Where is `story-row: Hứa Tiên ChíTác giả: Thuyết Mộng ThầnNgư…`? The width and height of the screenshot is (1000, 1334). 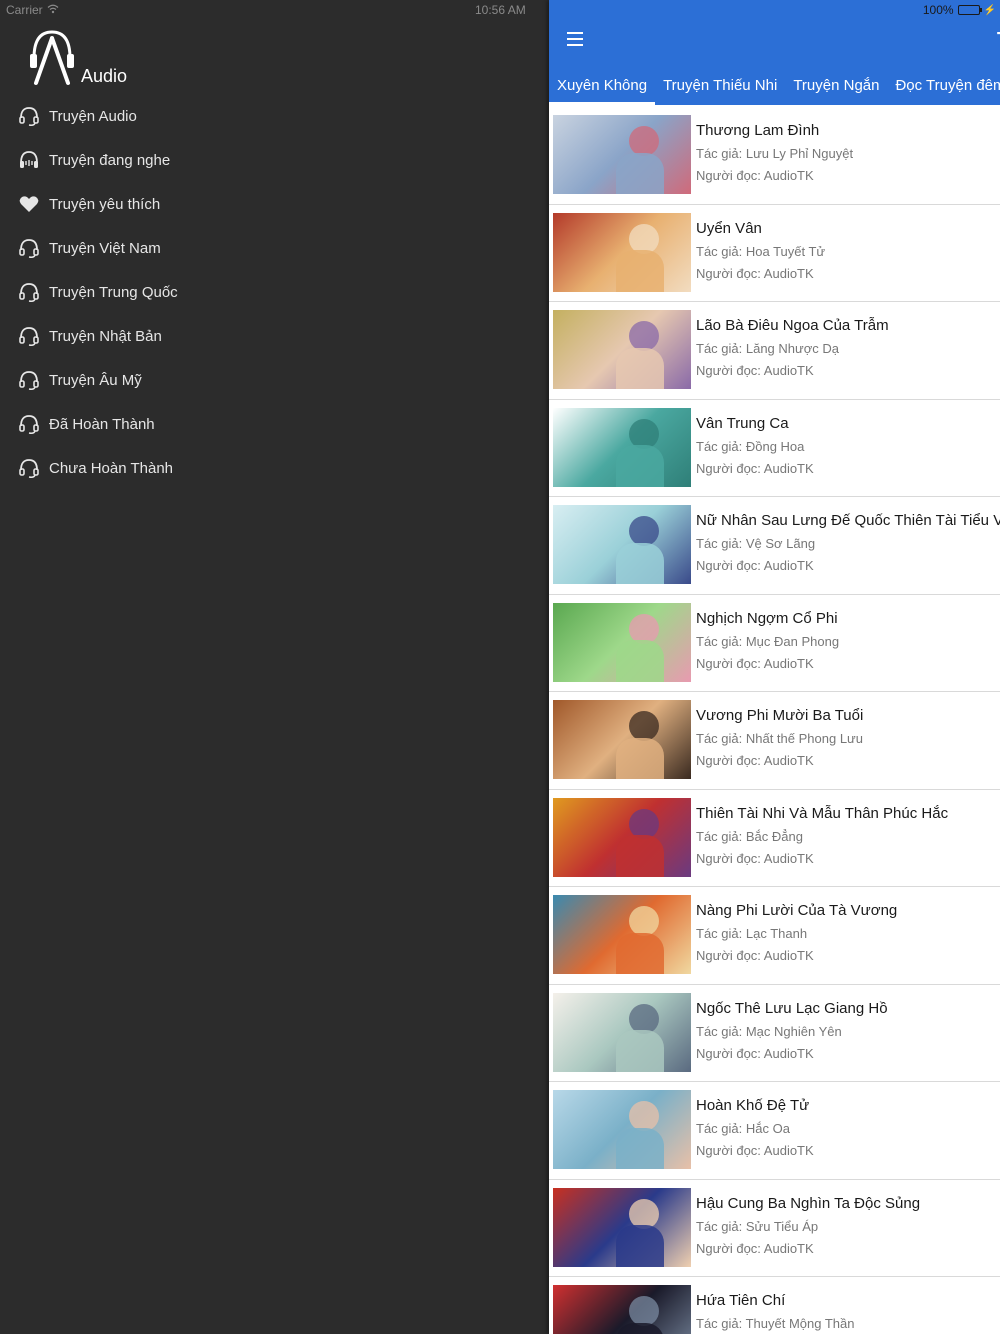
story-row: Hứa Tiên ChíTác giả: Thuyết Mộng ThầnNgư… is located at coordinates (774, 1305).